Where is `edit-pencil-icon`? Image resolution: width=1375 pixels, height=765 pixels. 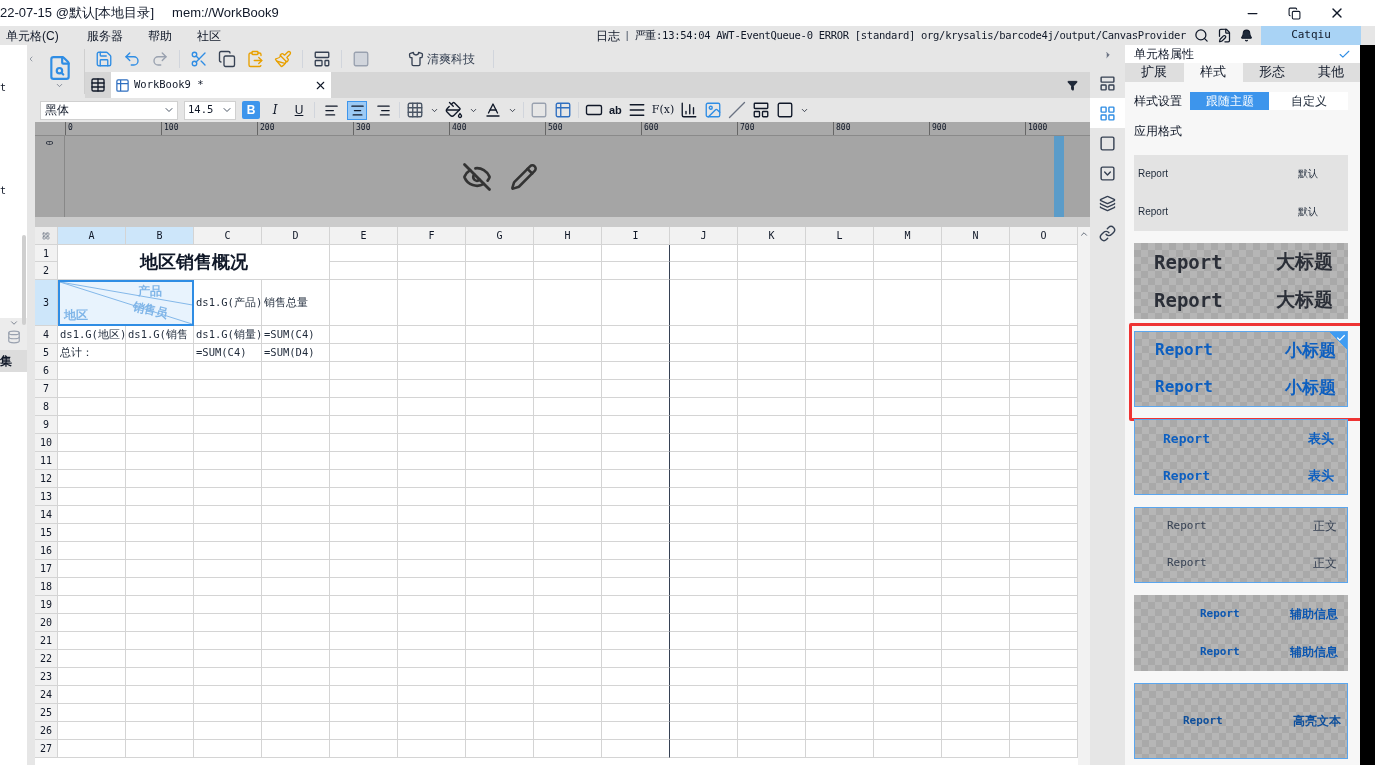 edit-pencil-icon is located at coordinates (523, 176).